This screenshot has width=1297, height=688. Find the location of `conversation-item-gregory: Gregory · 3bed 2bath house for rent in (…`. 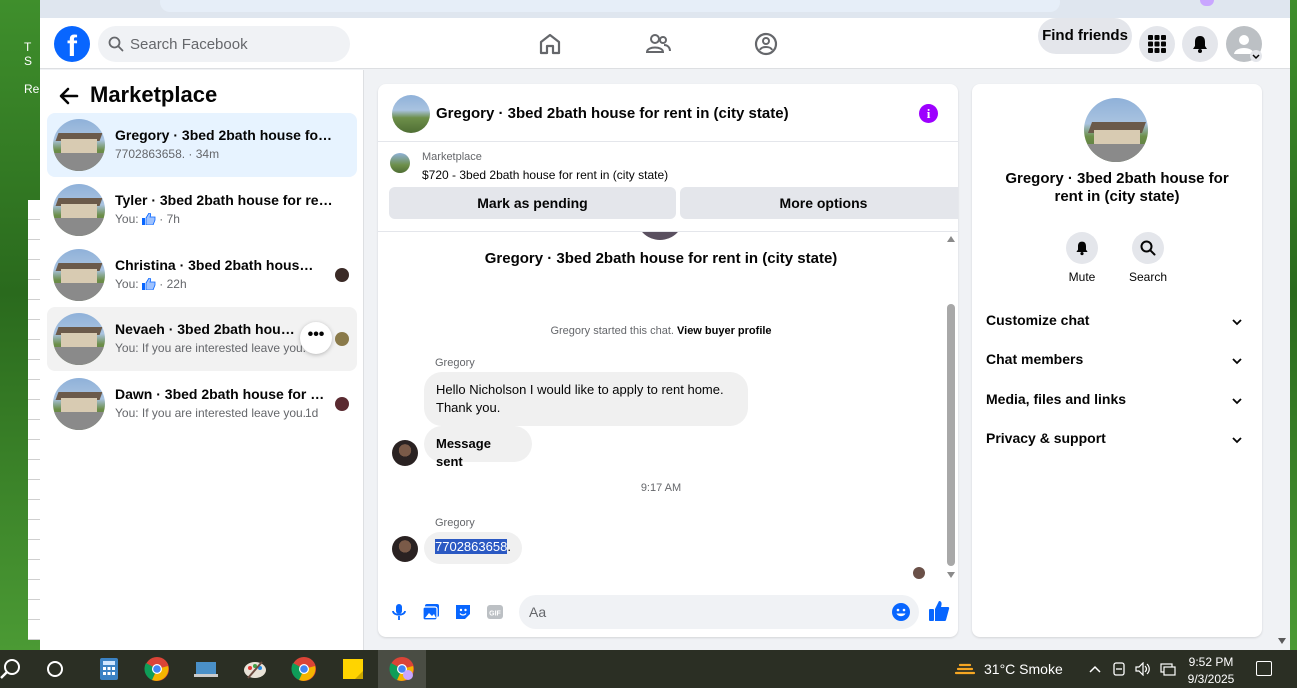

conversation-item-gregory: Gregory · 3bed 2bath house for rent in (… is located at coordinates (202, 145).